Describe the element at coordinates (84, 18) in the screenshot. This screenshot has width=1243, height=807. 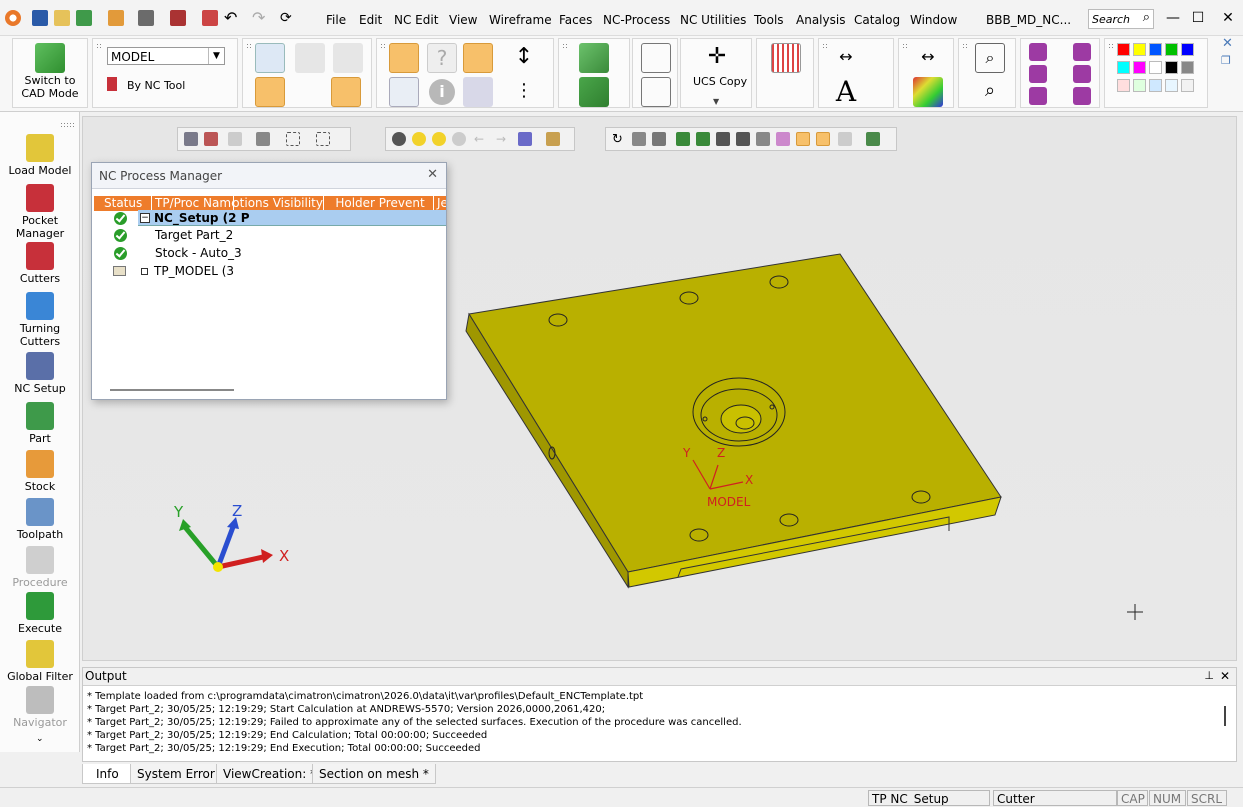
I see `add-model-icon` at that location.